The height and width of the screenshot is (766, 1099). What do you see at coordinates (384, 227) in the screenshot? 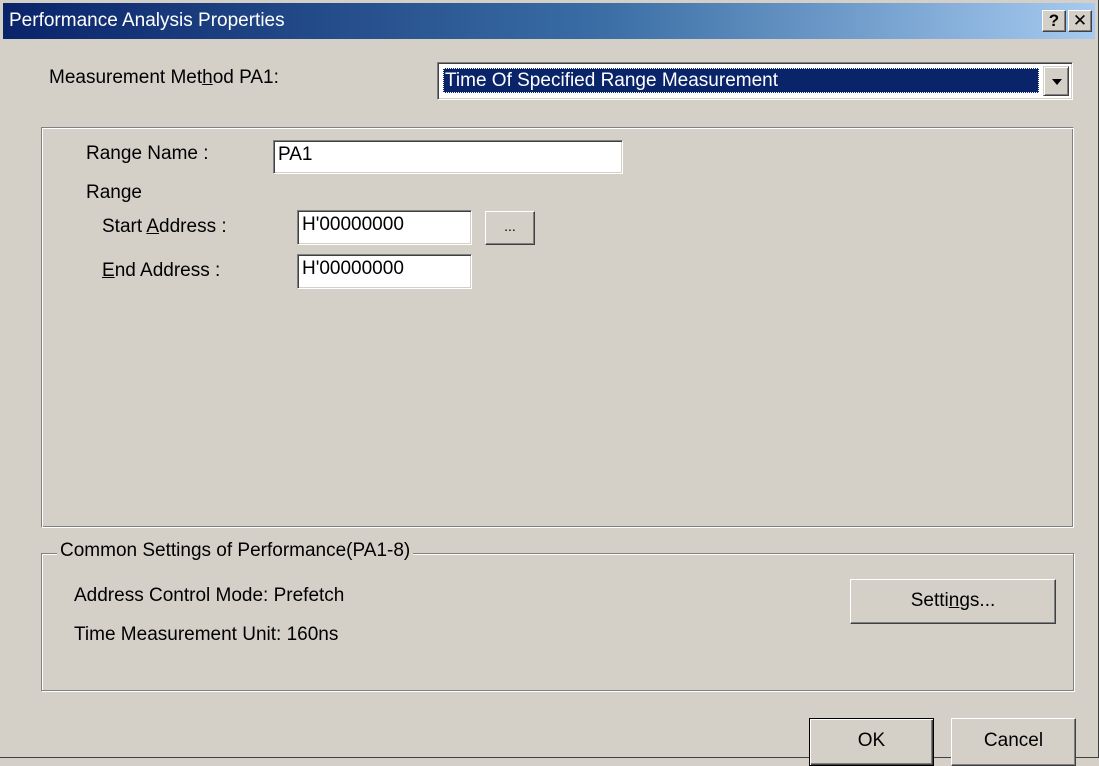
I see `start-address-input: H'00000000` at bounding box center [384, 227].